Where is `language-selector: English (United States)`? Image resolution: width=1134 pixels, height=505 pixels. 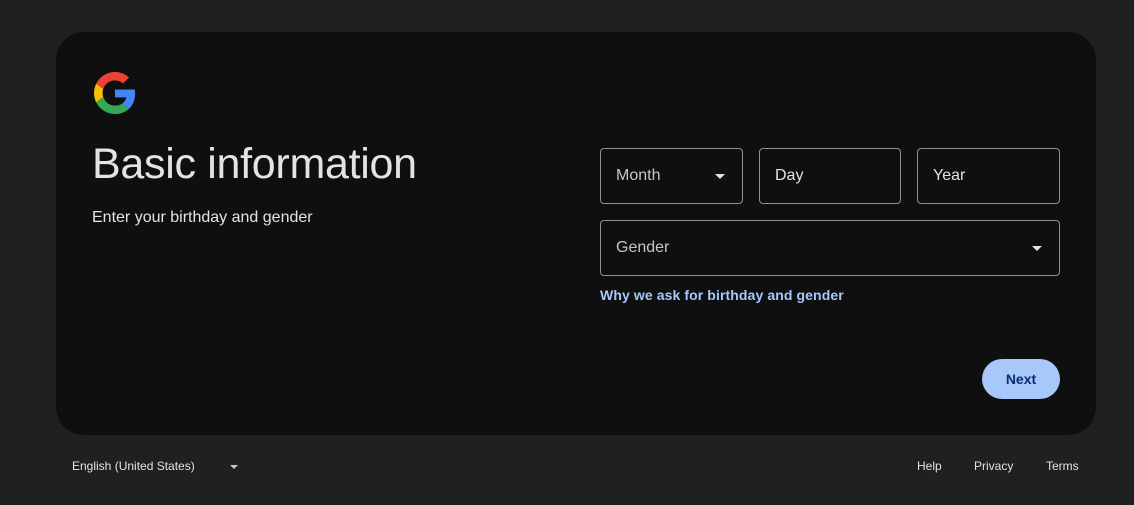 language-selector: English (United States) is located at coordinates (133, 466).